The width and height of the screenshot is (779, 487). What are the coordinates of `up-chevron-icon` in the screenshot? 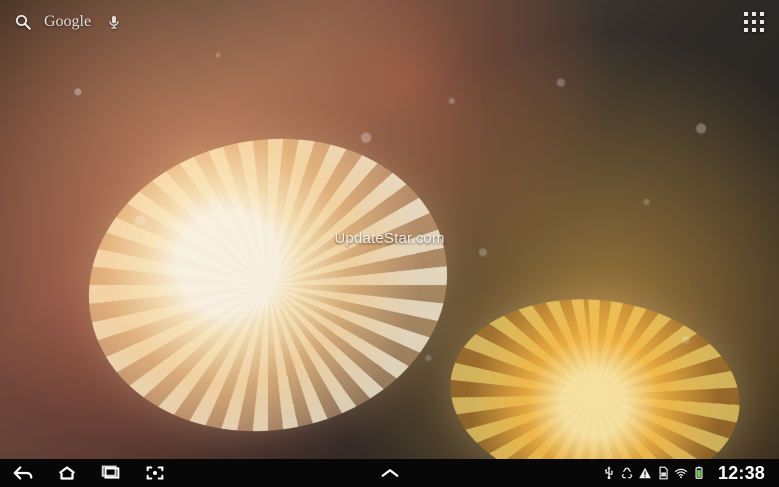 It's located at (390, 473).